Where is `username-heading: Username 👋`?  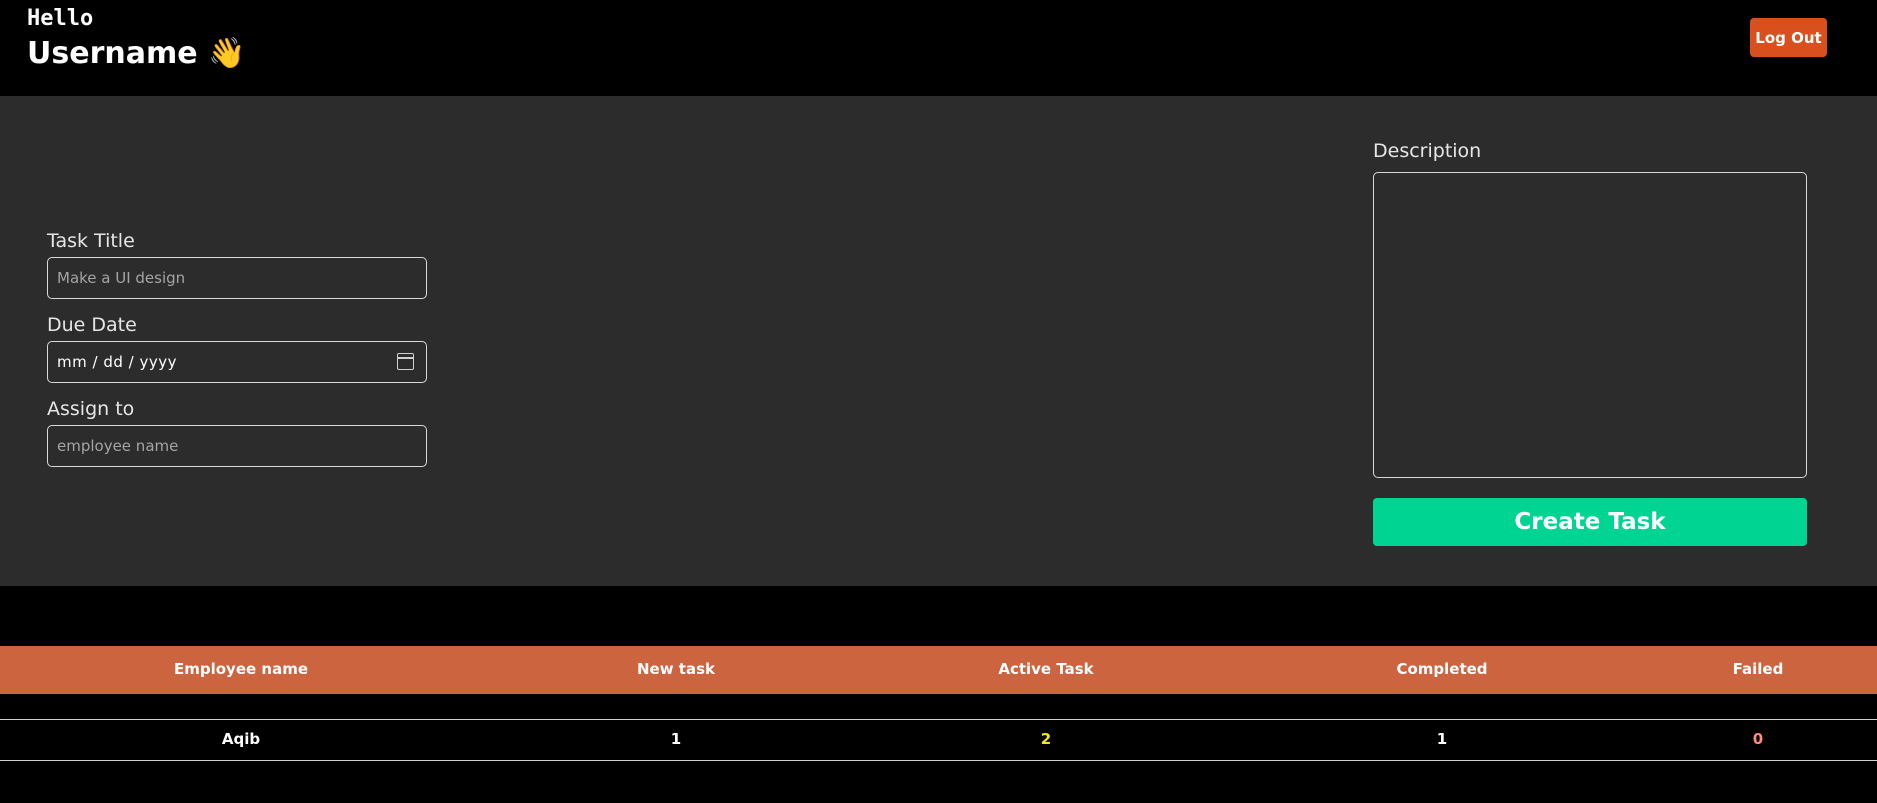 username-heading: Username 👋 is located at coordinates (136, 53).